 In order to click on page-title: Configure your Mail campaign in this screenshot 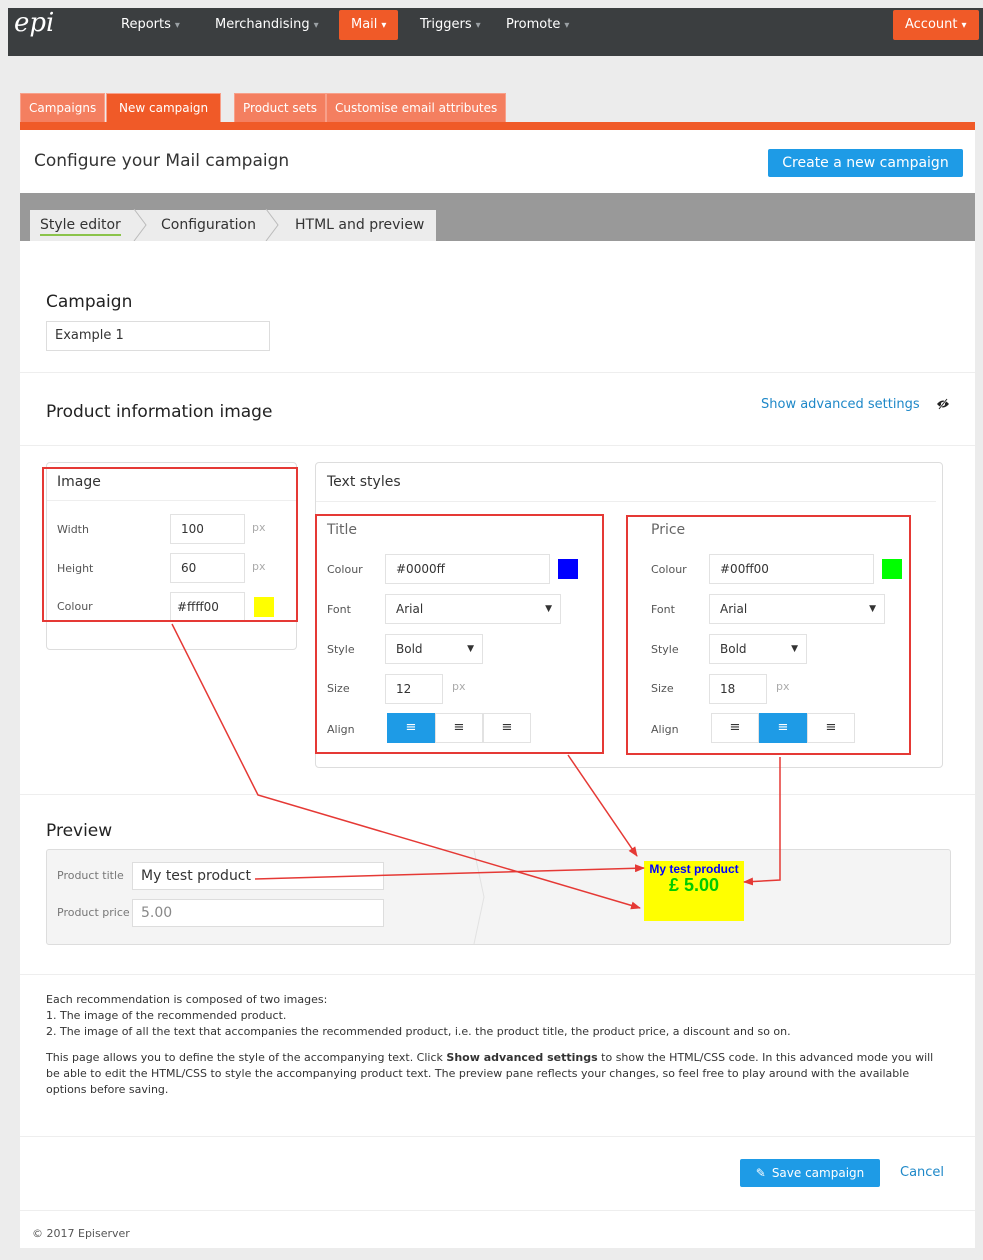, I will do `click(162, 161)`.